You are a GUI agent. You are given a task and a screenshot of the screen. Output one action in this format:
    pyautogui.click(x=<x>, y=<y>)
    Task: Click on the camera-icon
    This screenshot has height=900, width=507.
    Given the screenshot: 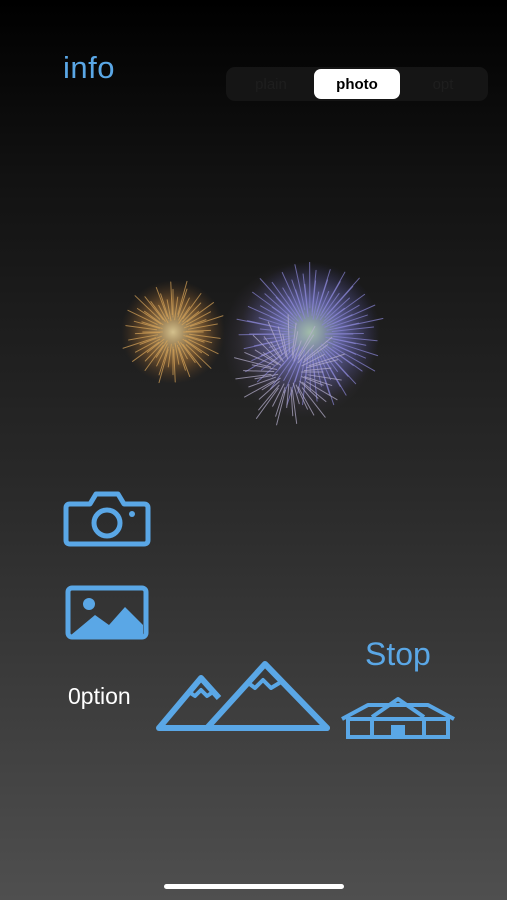 What is the action you would take?
    pyautogui.click(x=107, y=519)
    